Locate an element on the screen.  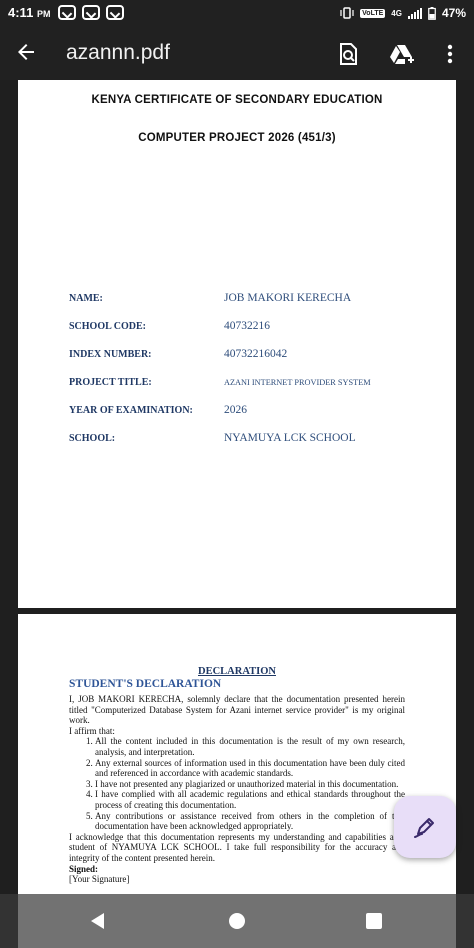
pen-edit-icon is located at coordinates (424, 828).